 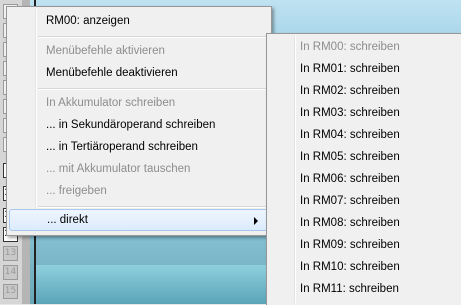 I want to click on register-button-13: 13, so click(x=10, y=253).